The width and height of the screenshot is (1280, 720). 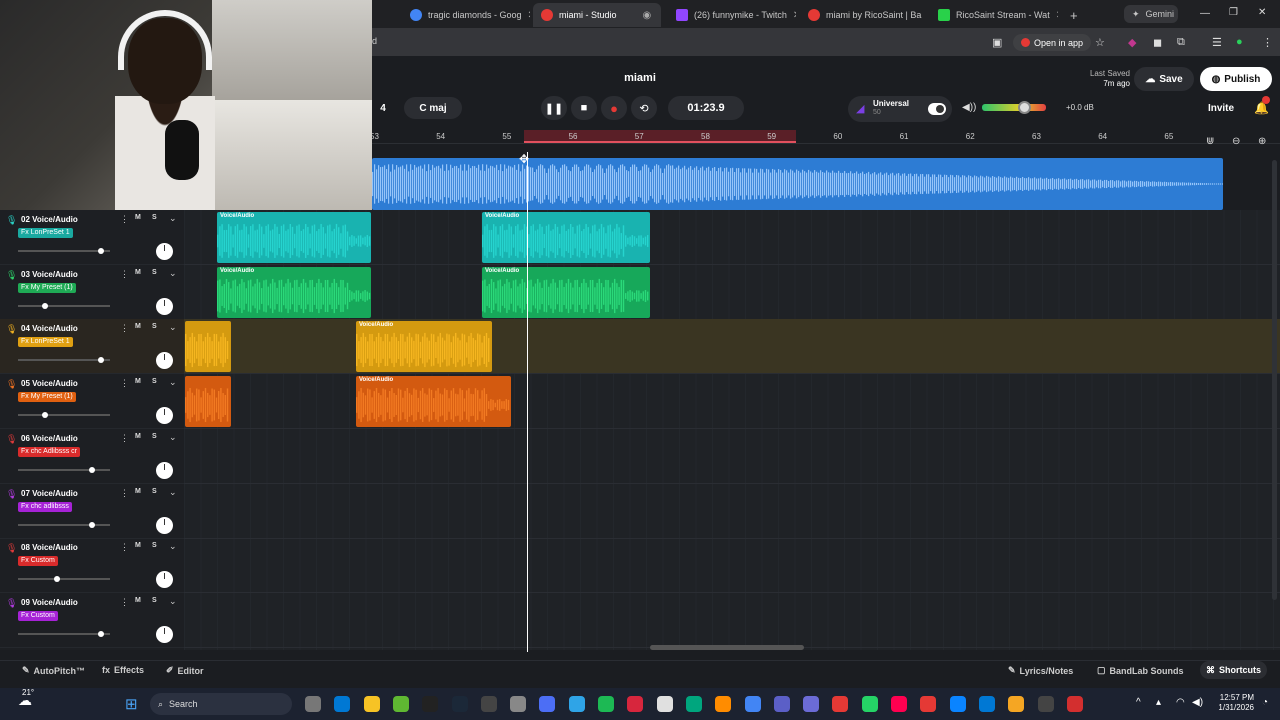 What do you see at coordinates (635, 704) in the screenshot?
I see `opera-icon` at bounding box center [635, 704].